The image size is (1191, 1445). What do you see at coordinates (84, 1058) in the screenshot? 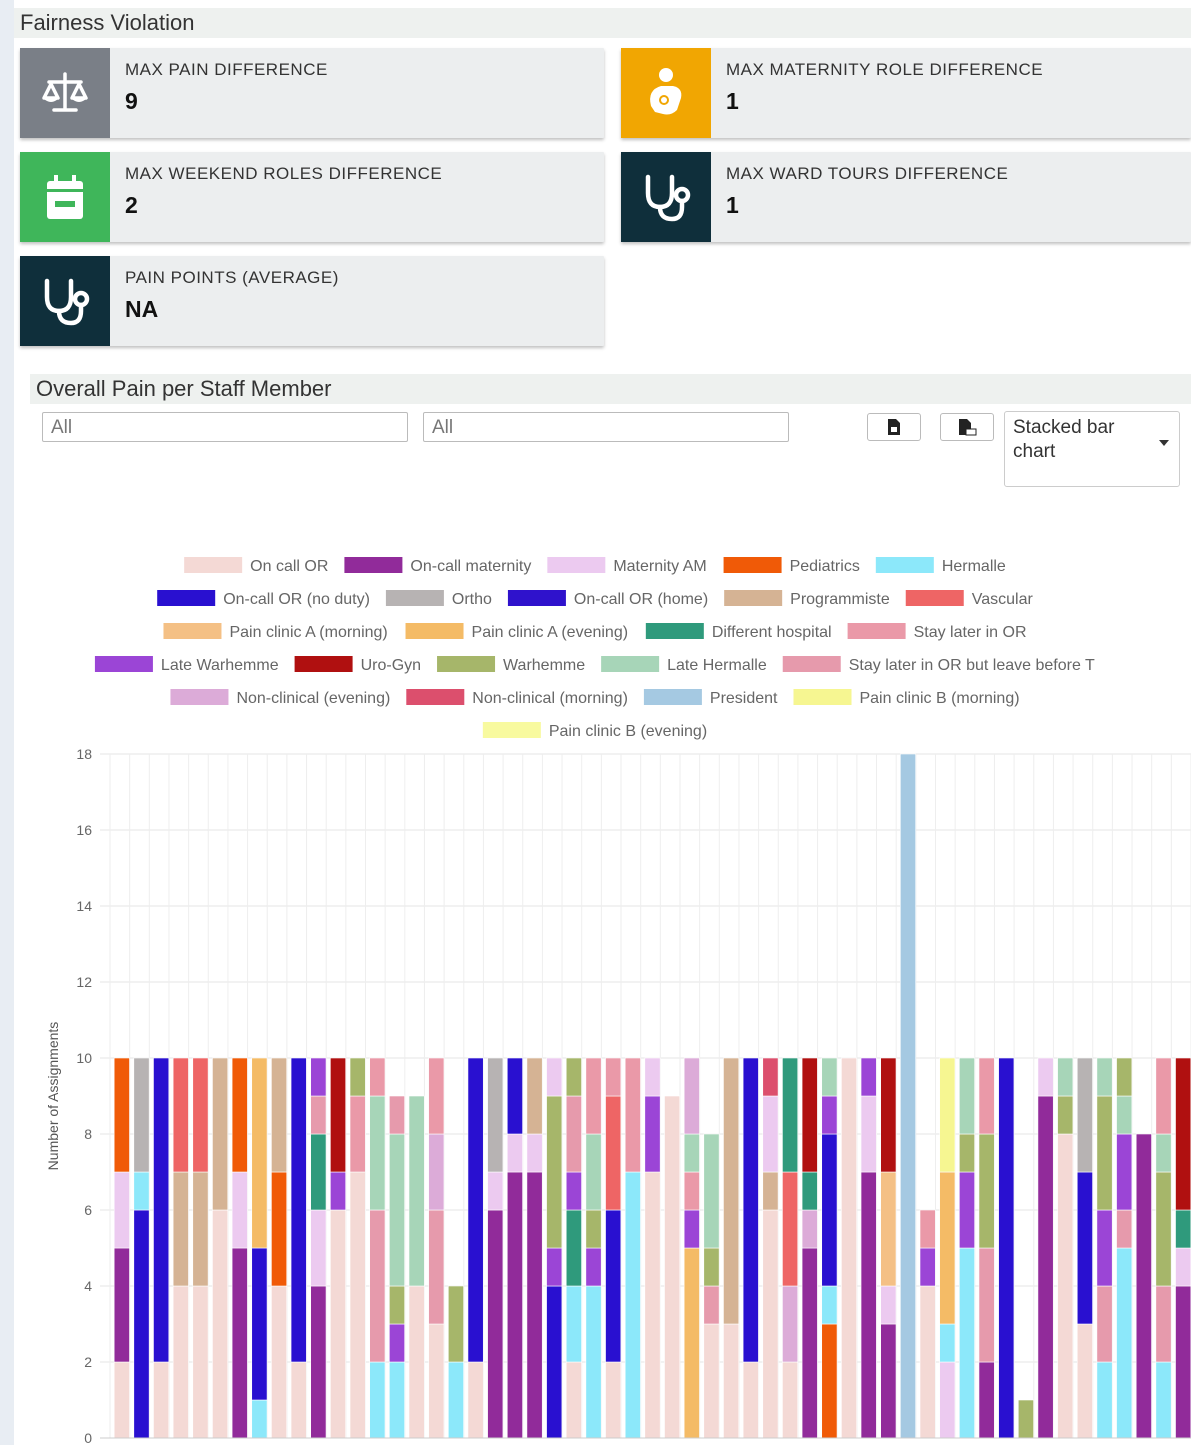
I see `y-tick-label: 10` at bounding box center [84, 1058].